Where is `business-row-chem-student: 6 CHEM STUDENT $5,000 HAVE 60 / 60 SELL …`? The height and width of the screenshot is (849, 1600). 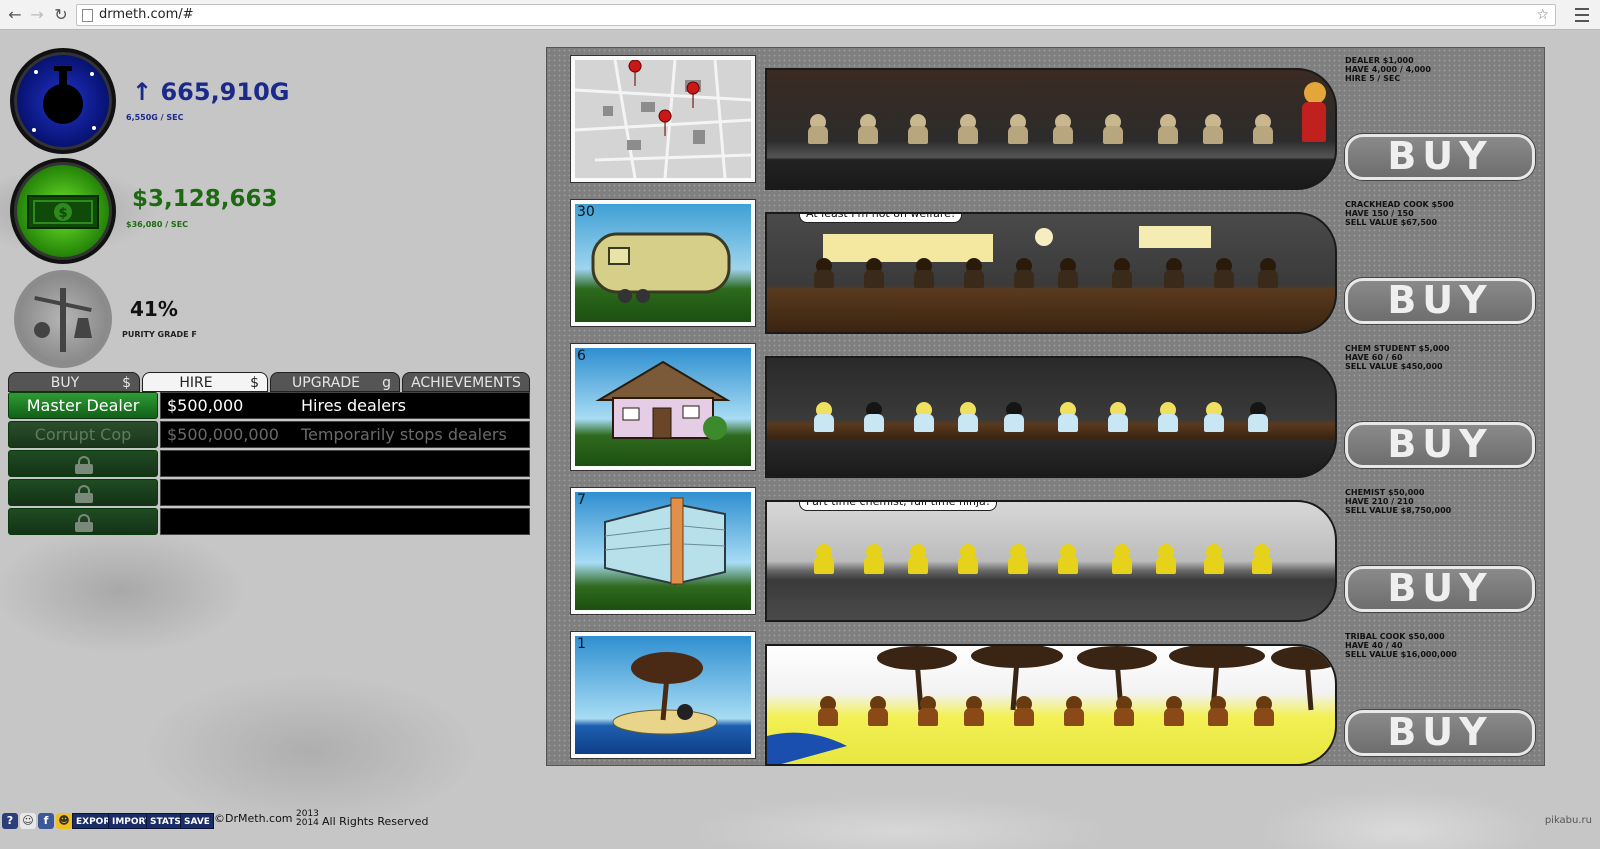 business-row-chem-student: 6 CHEM STUDENT $5,000 HAVE 60 / 60 SELL … is located at coordinates (1046, 407).